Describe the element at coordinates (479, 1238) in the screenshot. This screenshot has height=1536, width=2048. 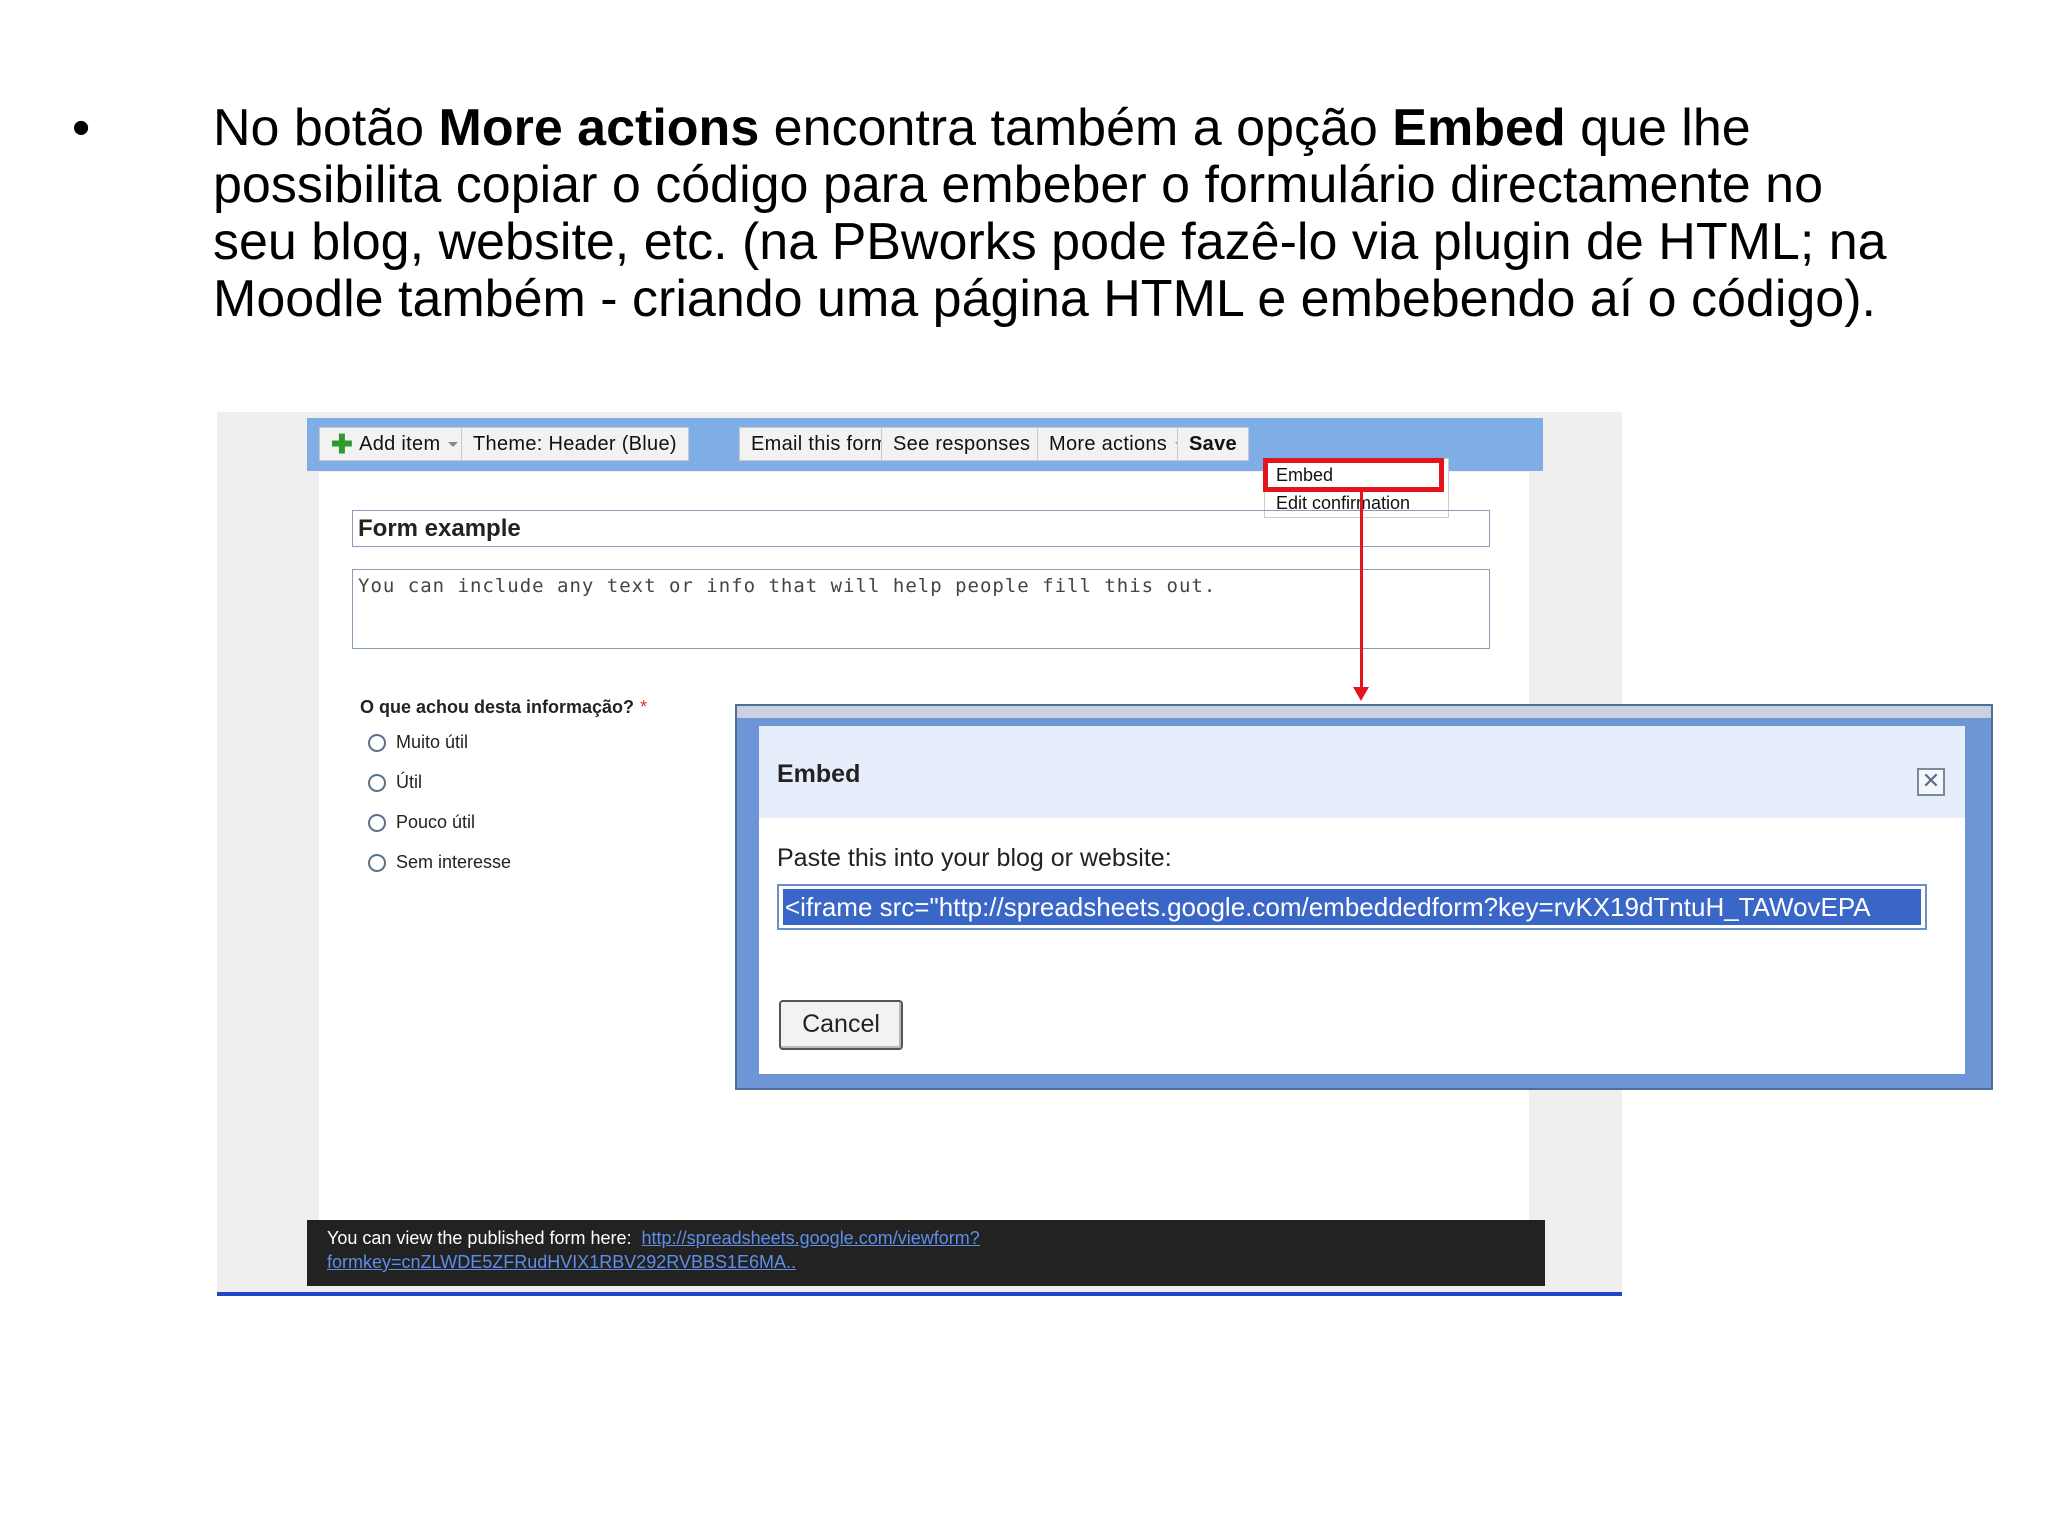
I see `published-text: You can view the published form here:` at that location.